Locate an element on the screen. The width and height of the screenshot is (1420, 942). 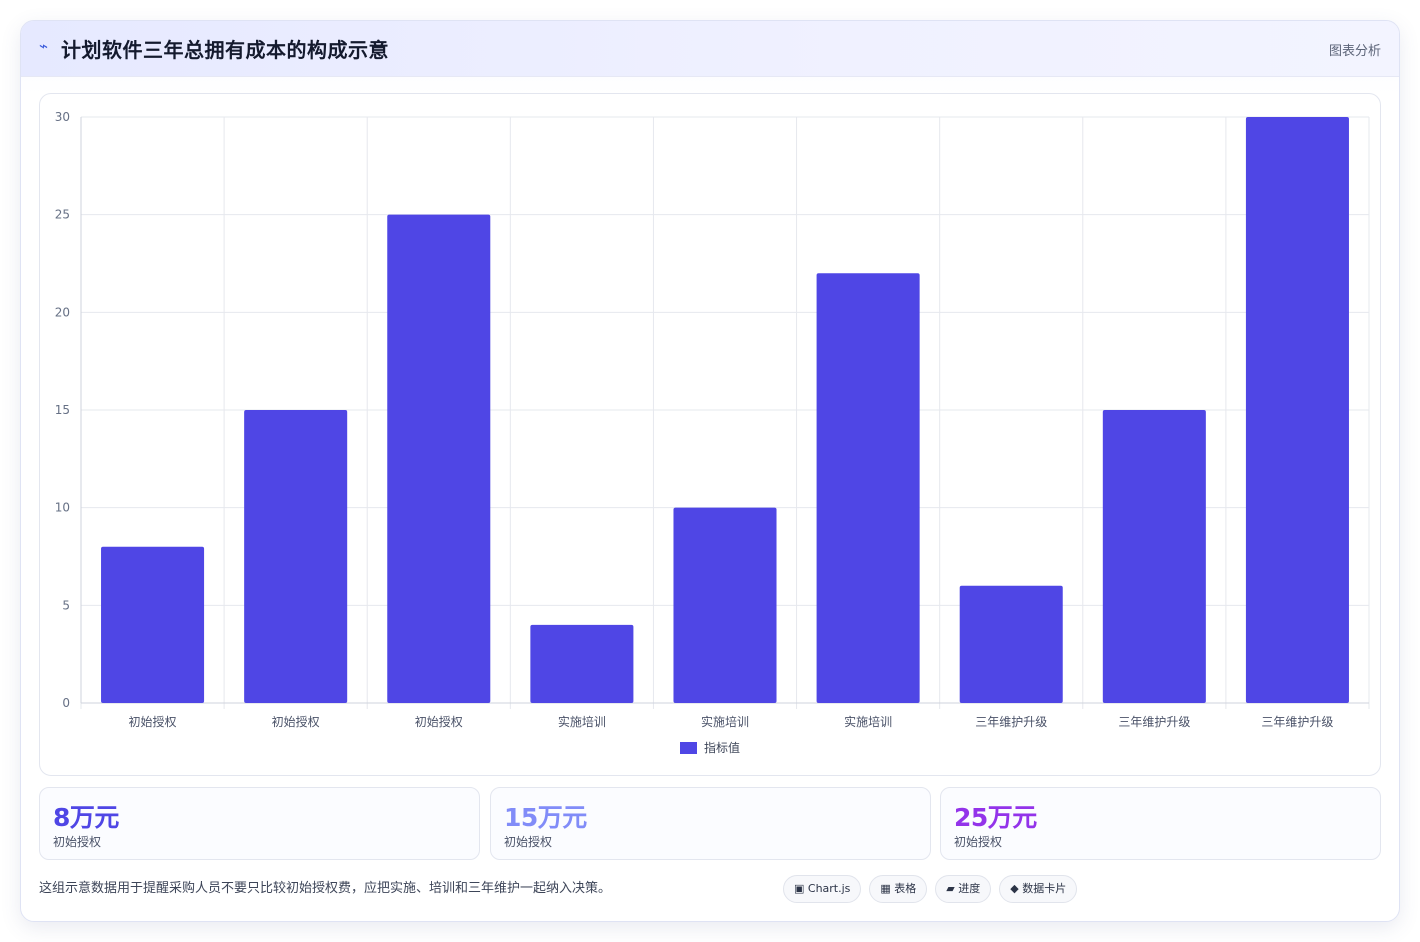
legend-swatch is located at coordinates (688, 748).